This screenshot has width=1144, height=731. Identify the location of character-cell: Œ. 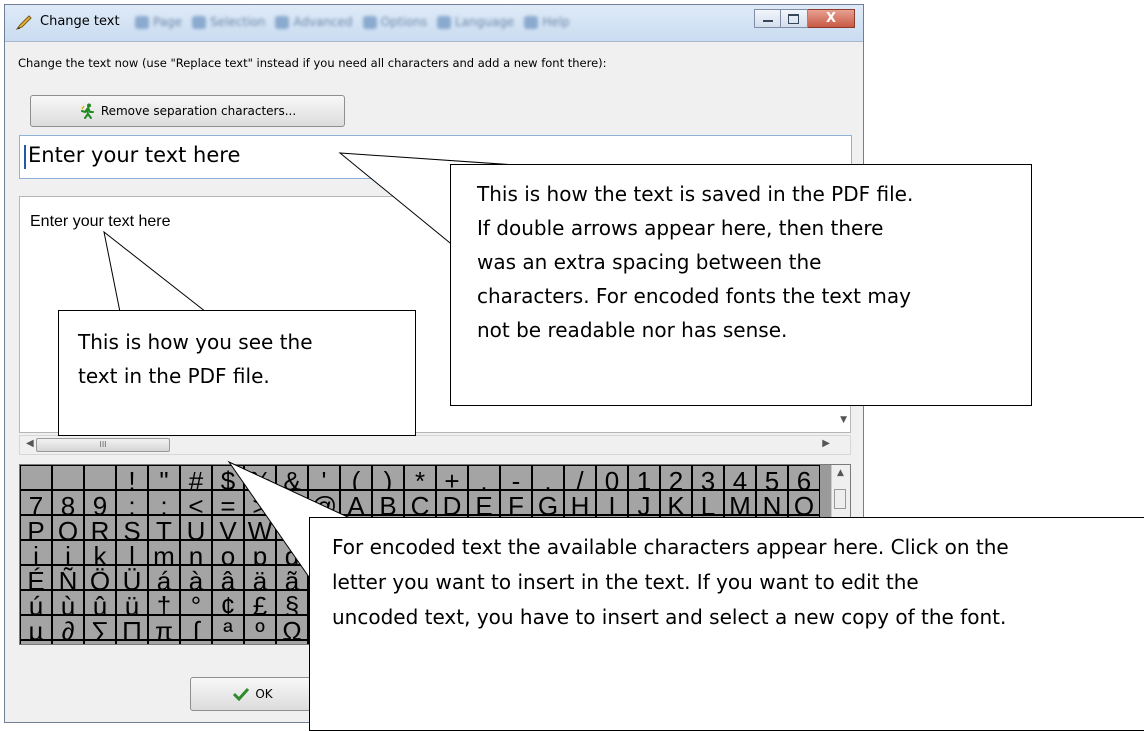
(36, 642).